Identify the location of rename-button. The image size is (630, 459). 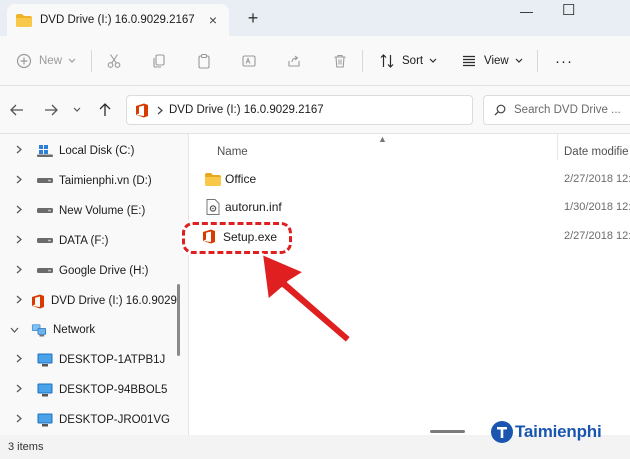
(249, 61).